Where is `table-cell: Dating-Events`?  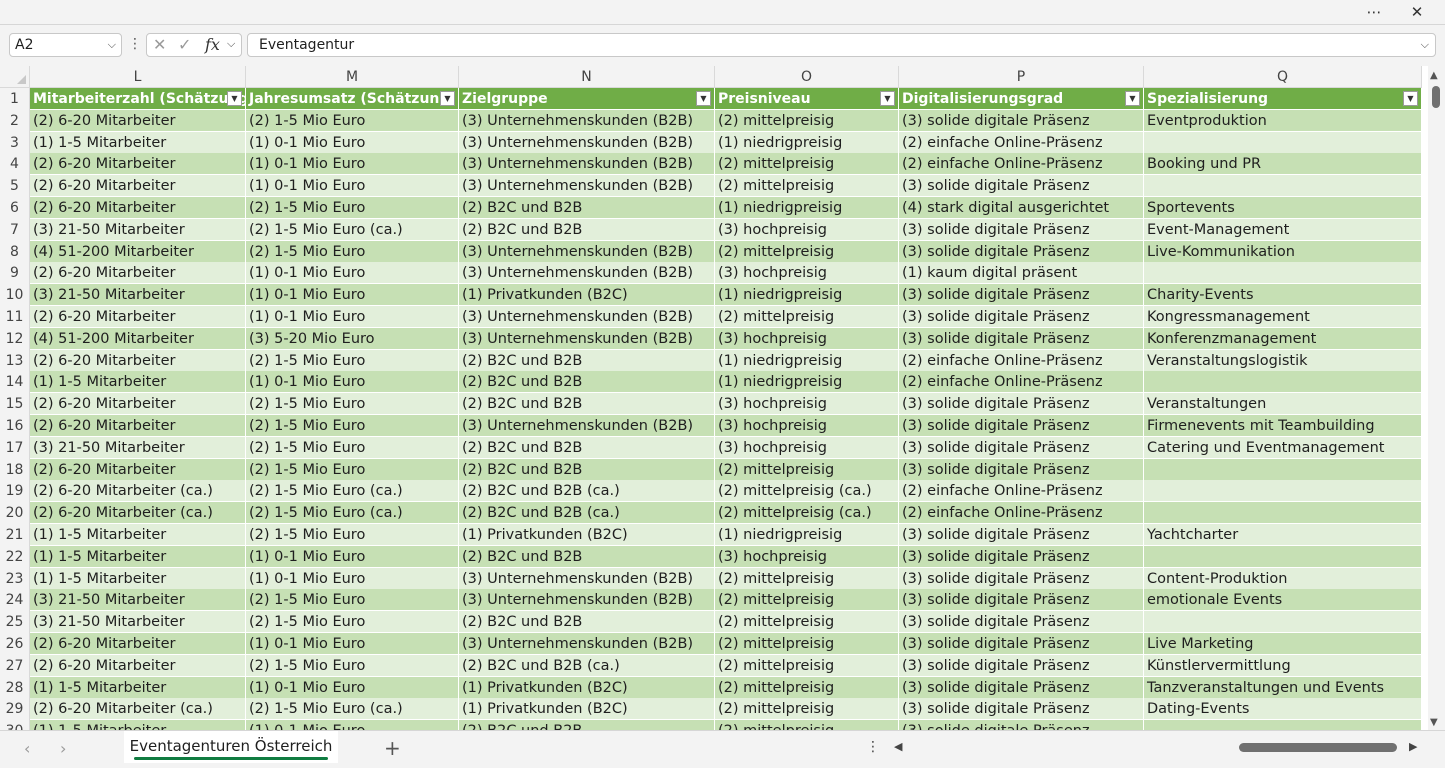 table-cell: Dating-Events is located at coordinates (1283, 709).